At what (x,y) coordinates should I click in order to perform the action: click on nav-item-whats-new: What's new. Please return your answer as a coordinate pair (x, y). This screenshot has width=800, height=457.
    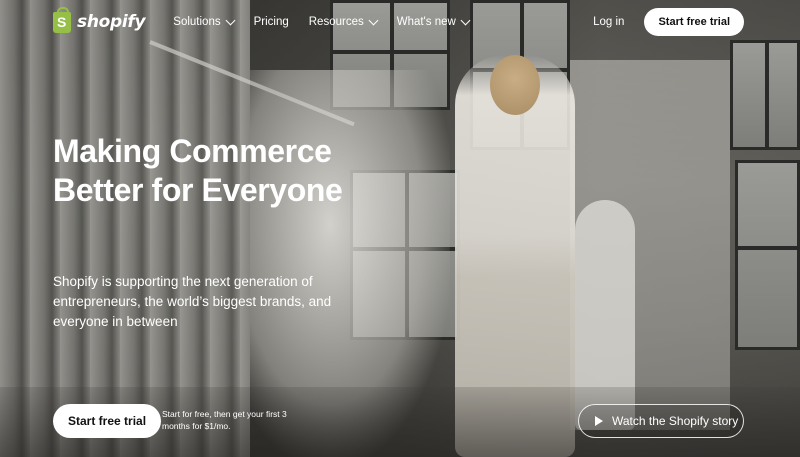
    Looking at the image, I should click on (433, 21).